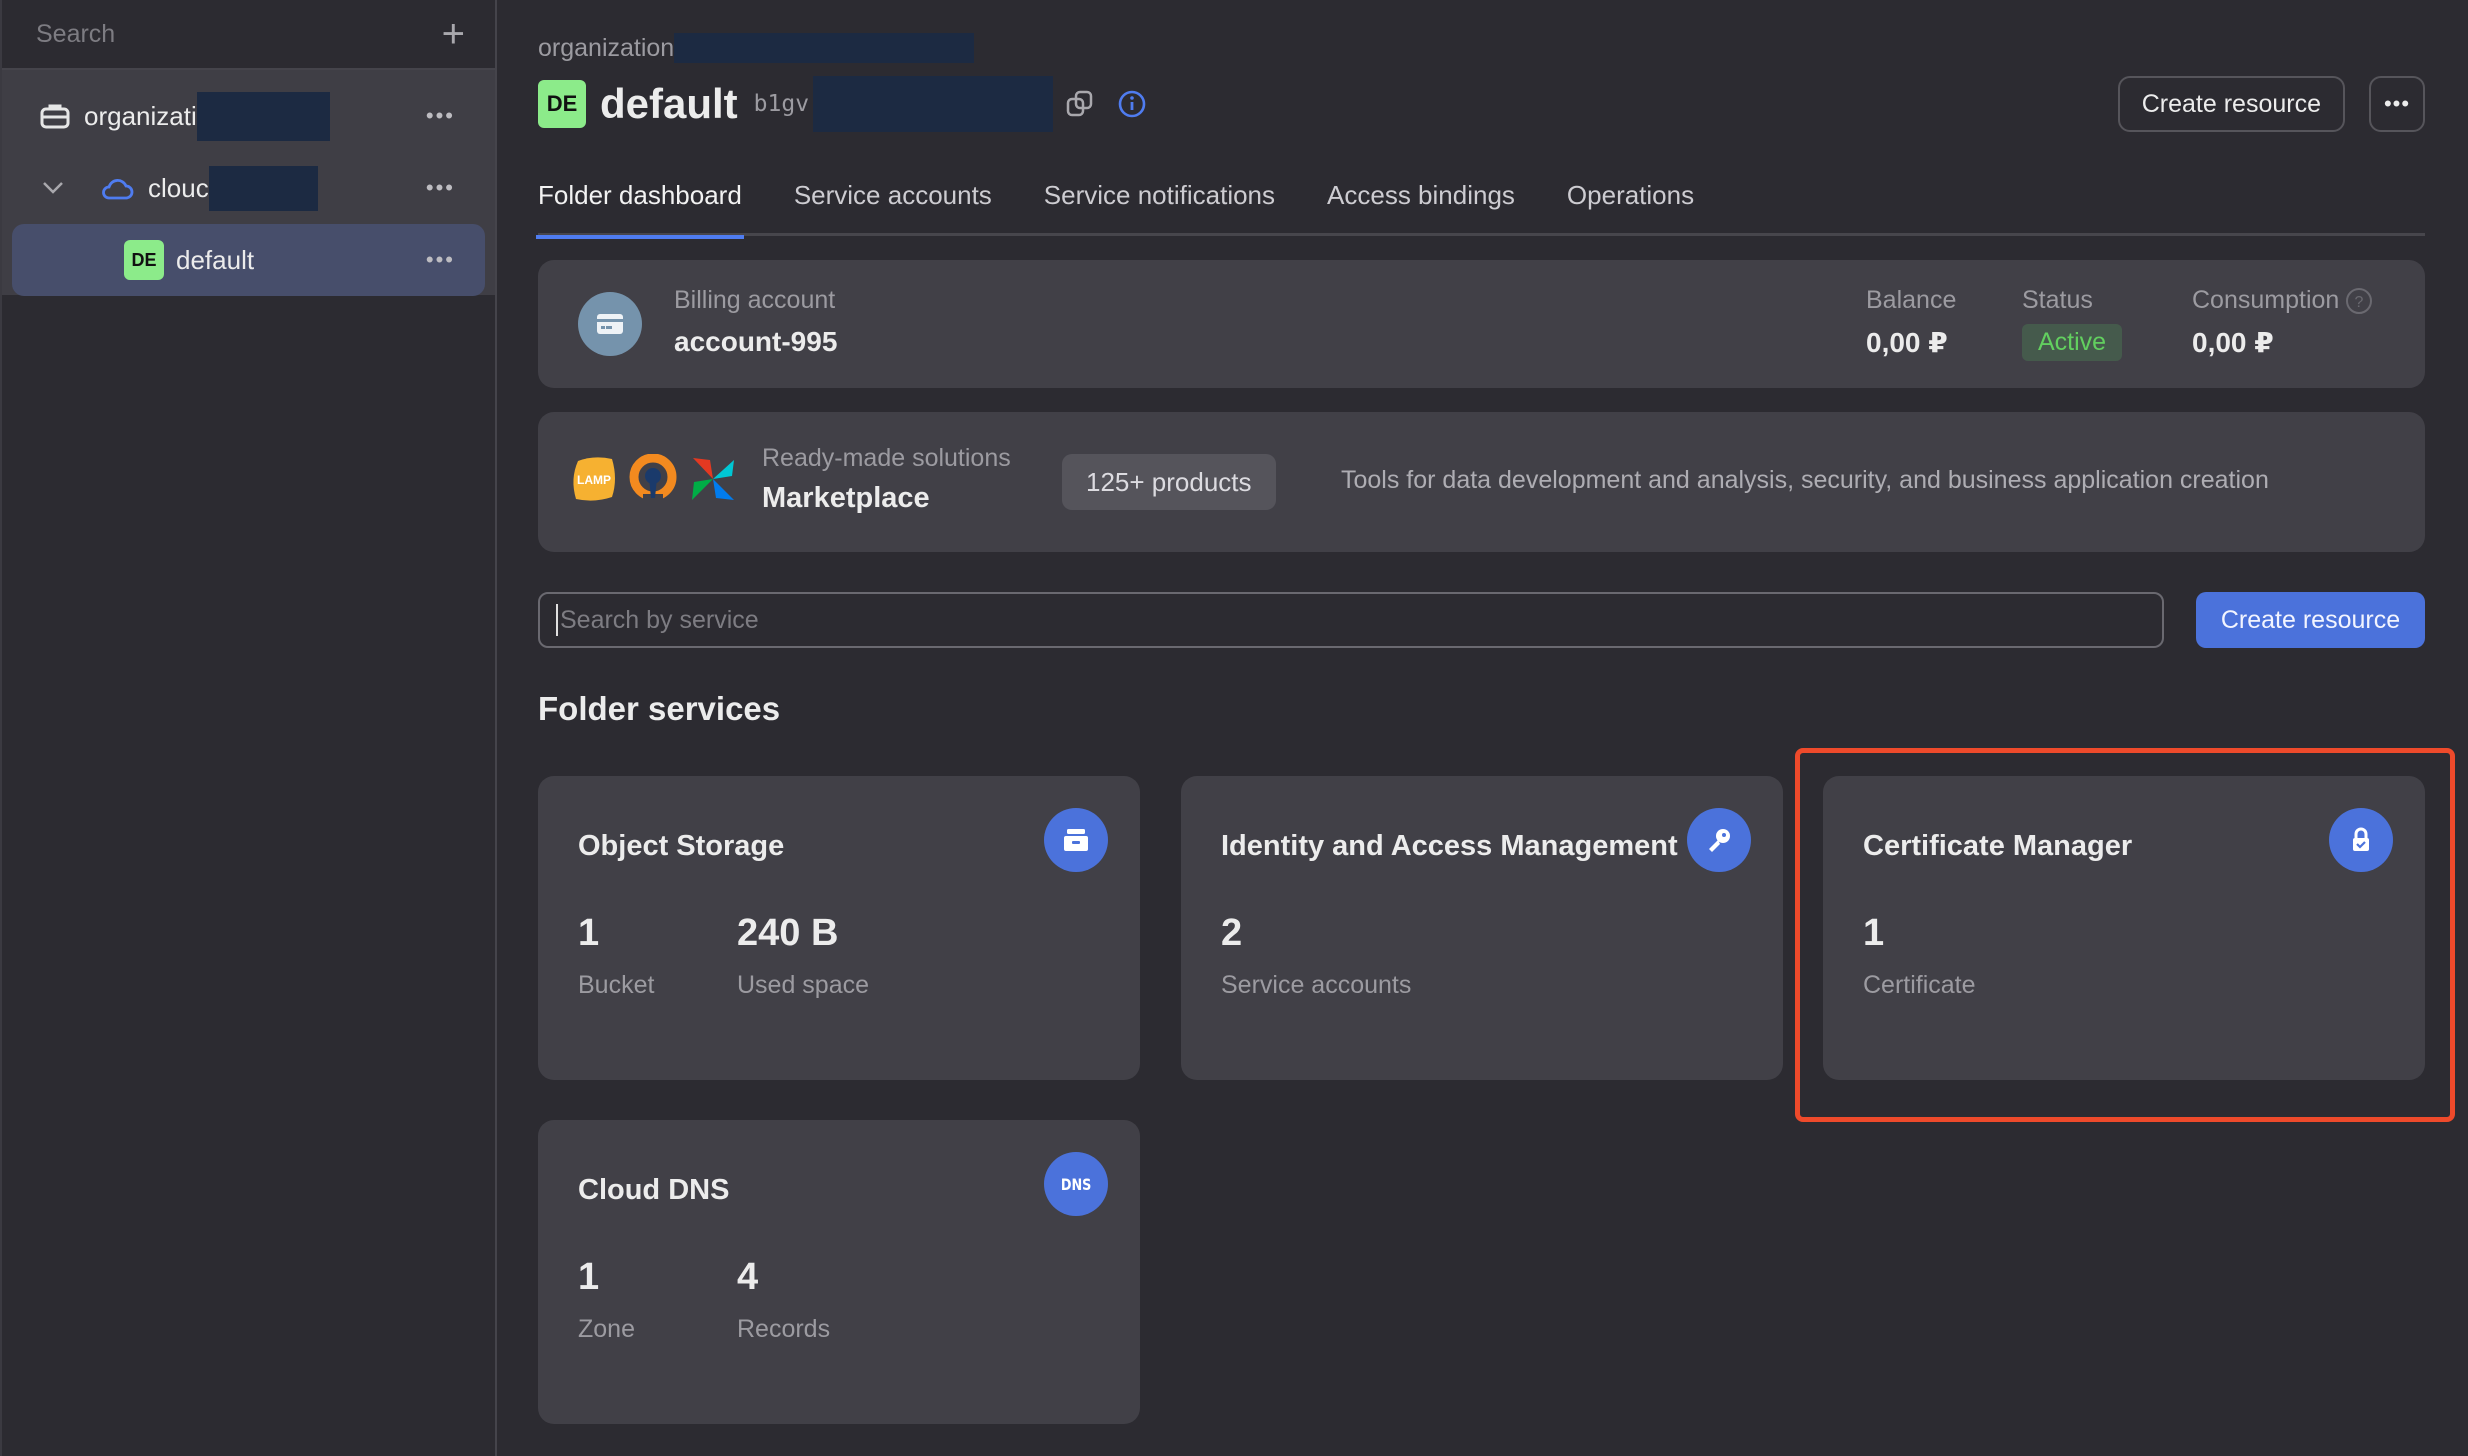  What do you see at coordinates (1169, 482) in the screenshot?
I see `products-count-badge: 125+ products` at bounding box center [1169, 482].